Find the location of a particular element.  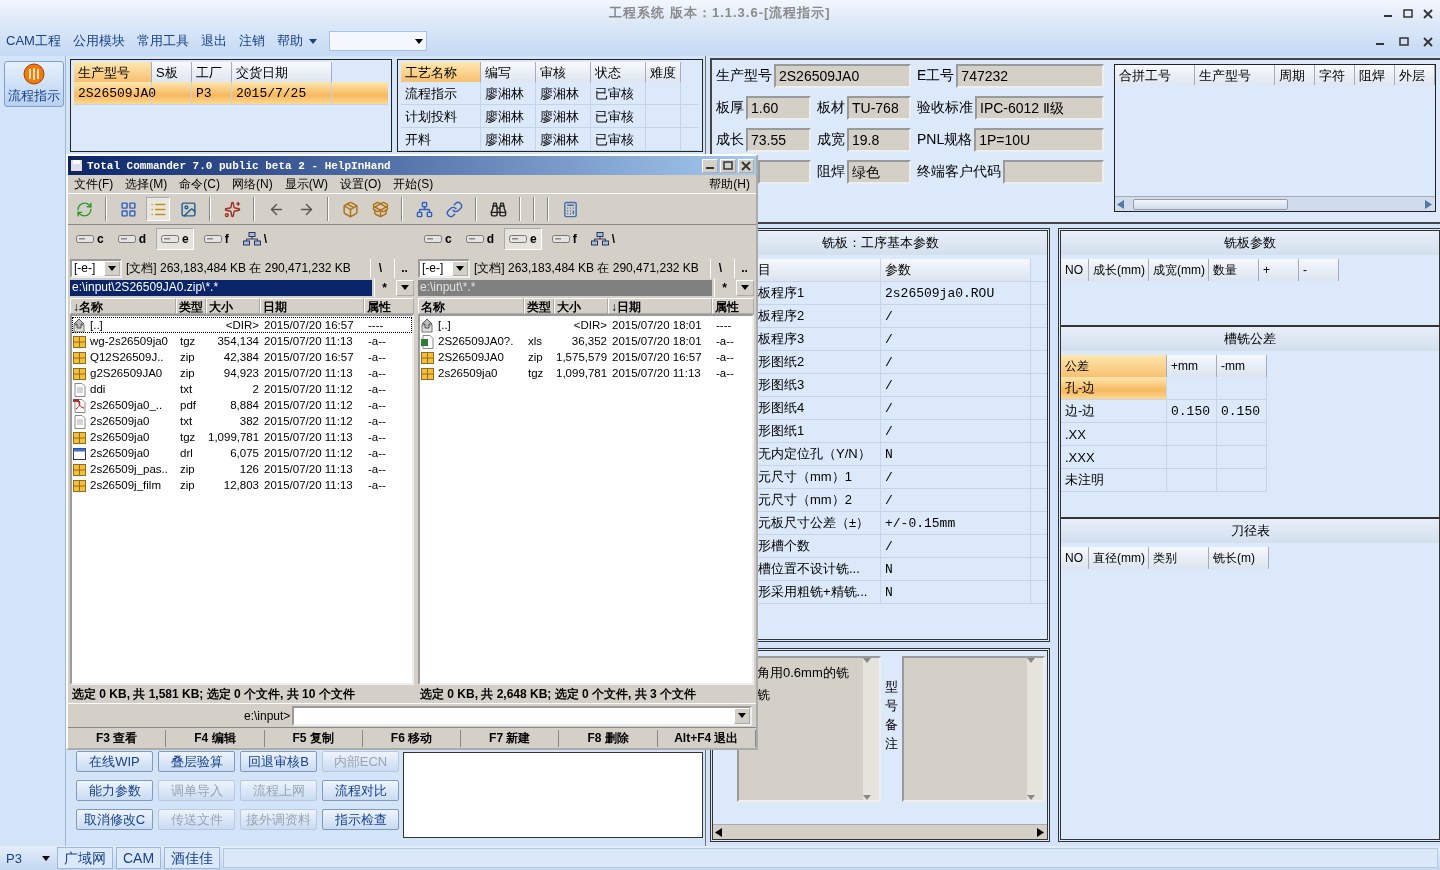

menu-item: 显示(W) is located at coordinates (306, 184).